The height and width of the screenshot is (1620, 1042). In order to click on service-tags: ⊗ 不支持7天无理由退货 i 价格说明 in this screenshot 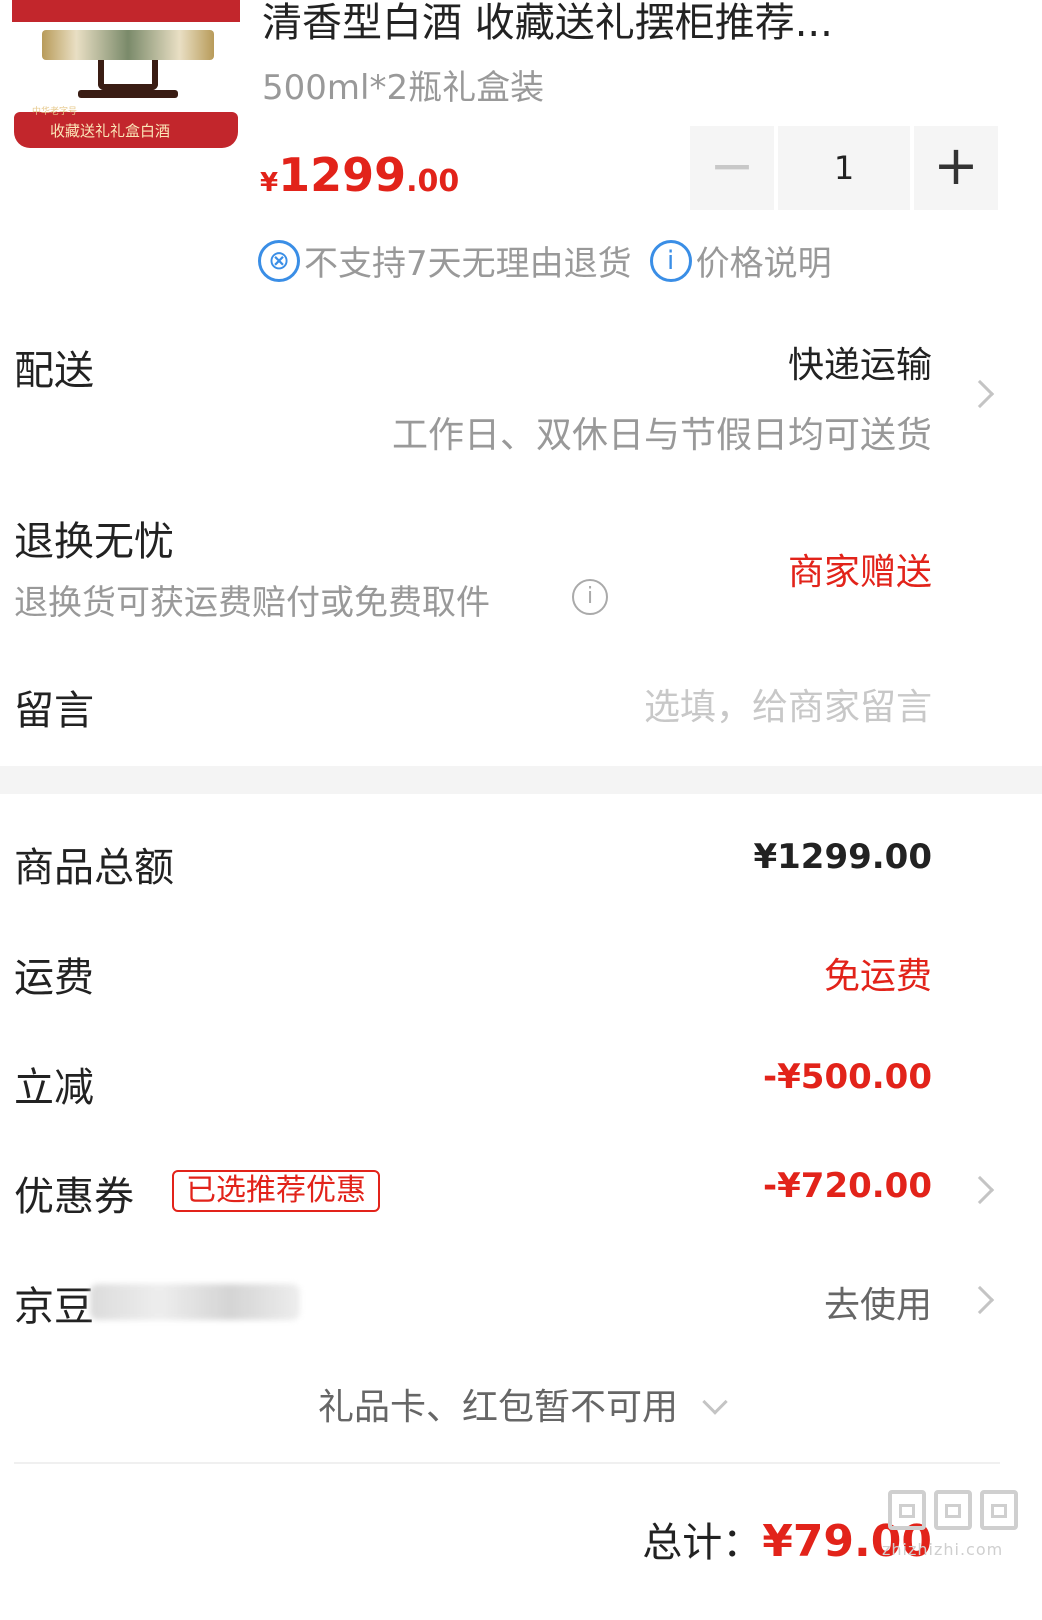, I will do `click(554, 260)`.